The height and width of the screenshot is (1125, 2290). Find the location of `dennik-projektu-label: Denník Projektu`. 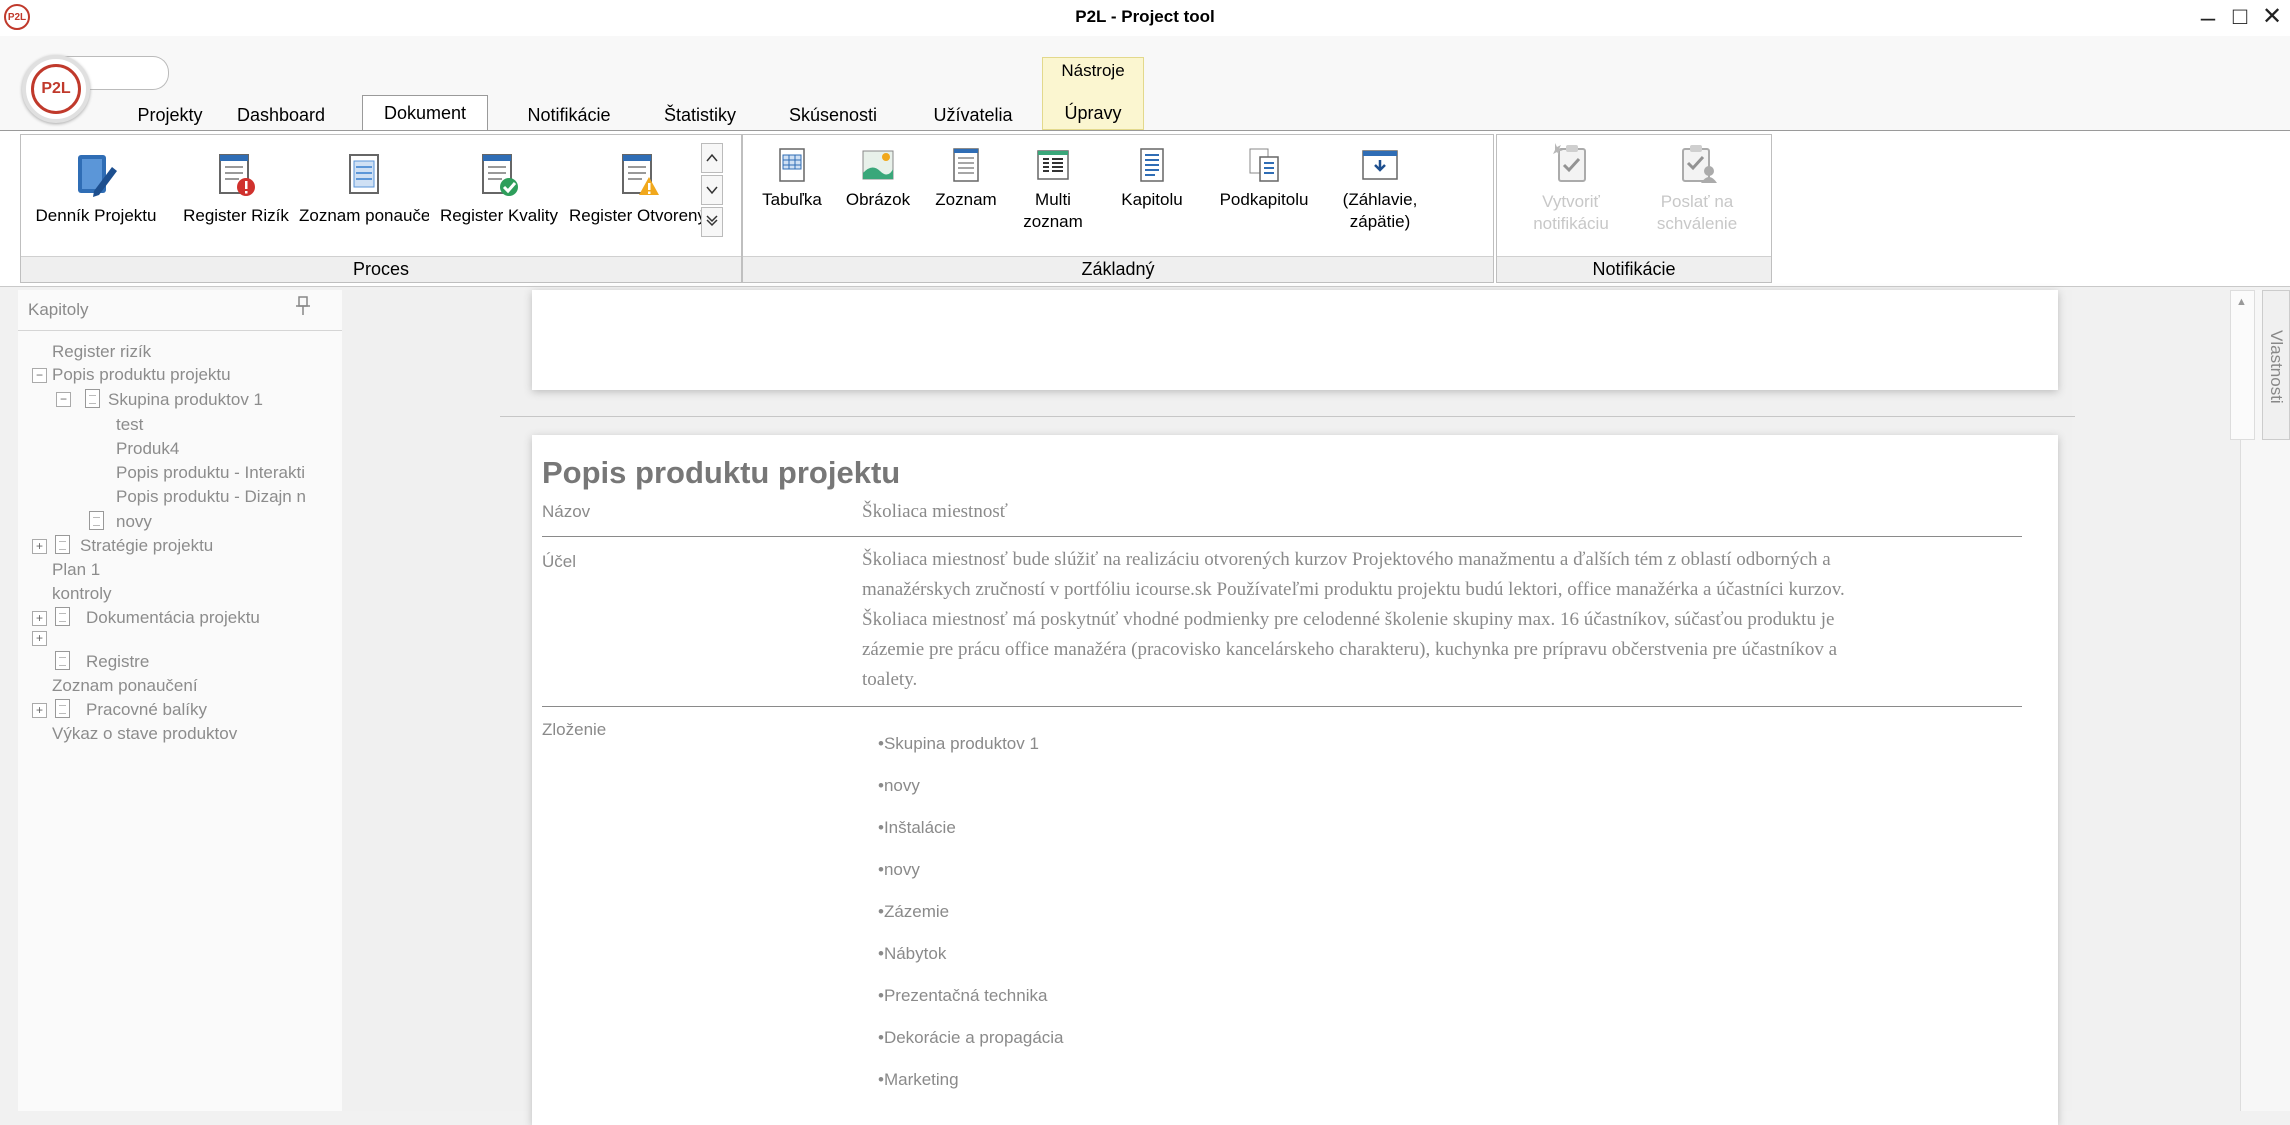

dennik-projektu-label: Denník Projektu is located at coordinates (96, 215).